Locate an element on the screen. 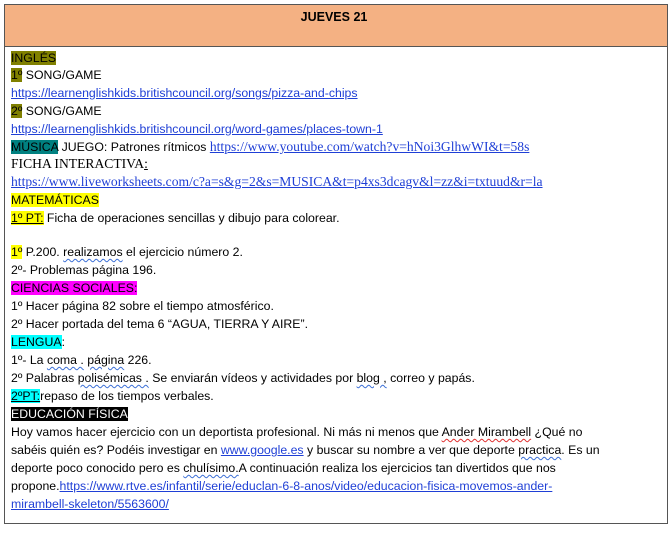  ef-google-link: www.google.es is located at coordinates (262, 450).